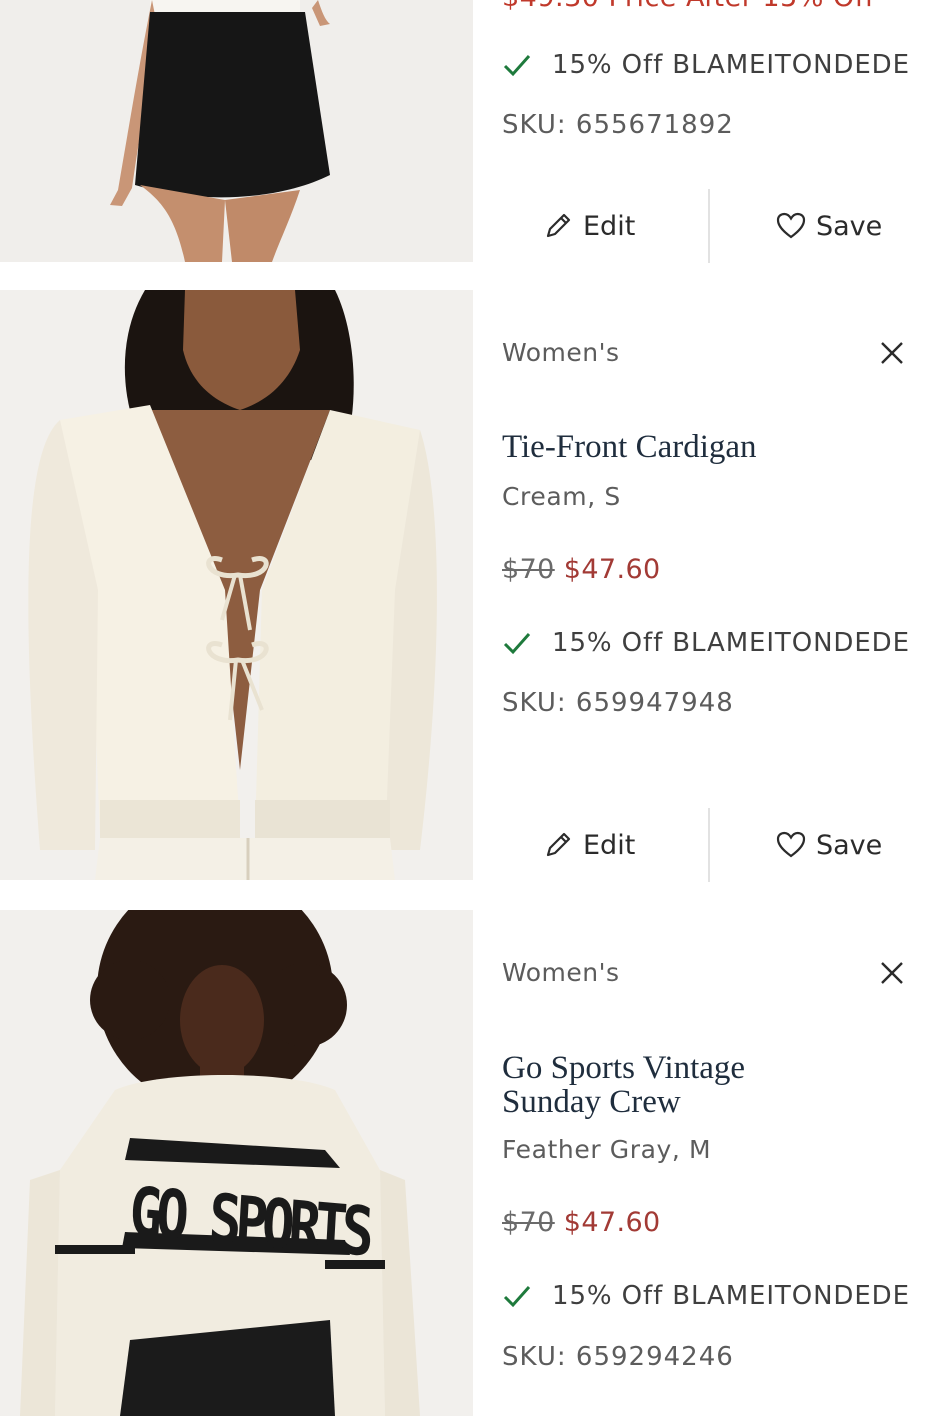  I want to click on skirt-photo, so click(236, 131).